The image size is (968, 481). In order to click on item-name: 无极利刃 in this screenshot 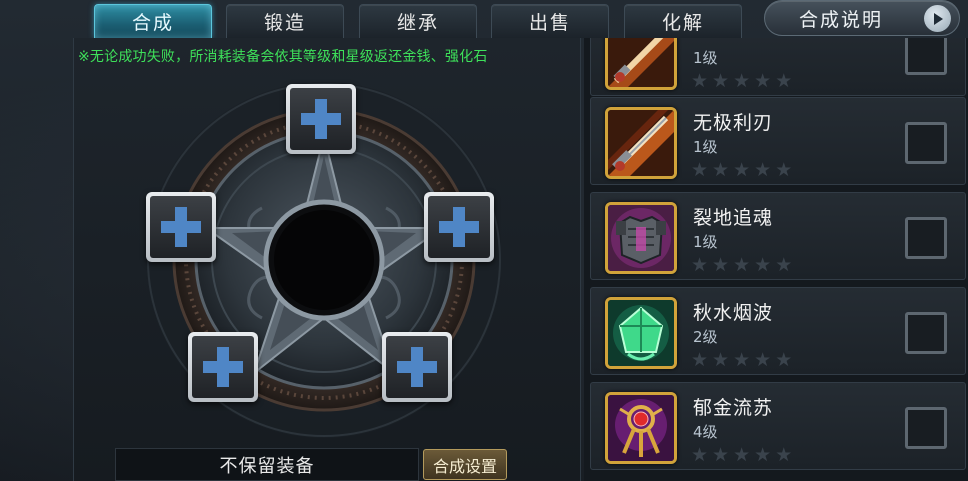, I will do `click(733, 123)`.